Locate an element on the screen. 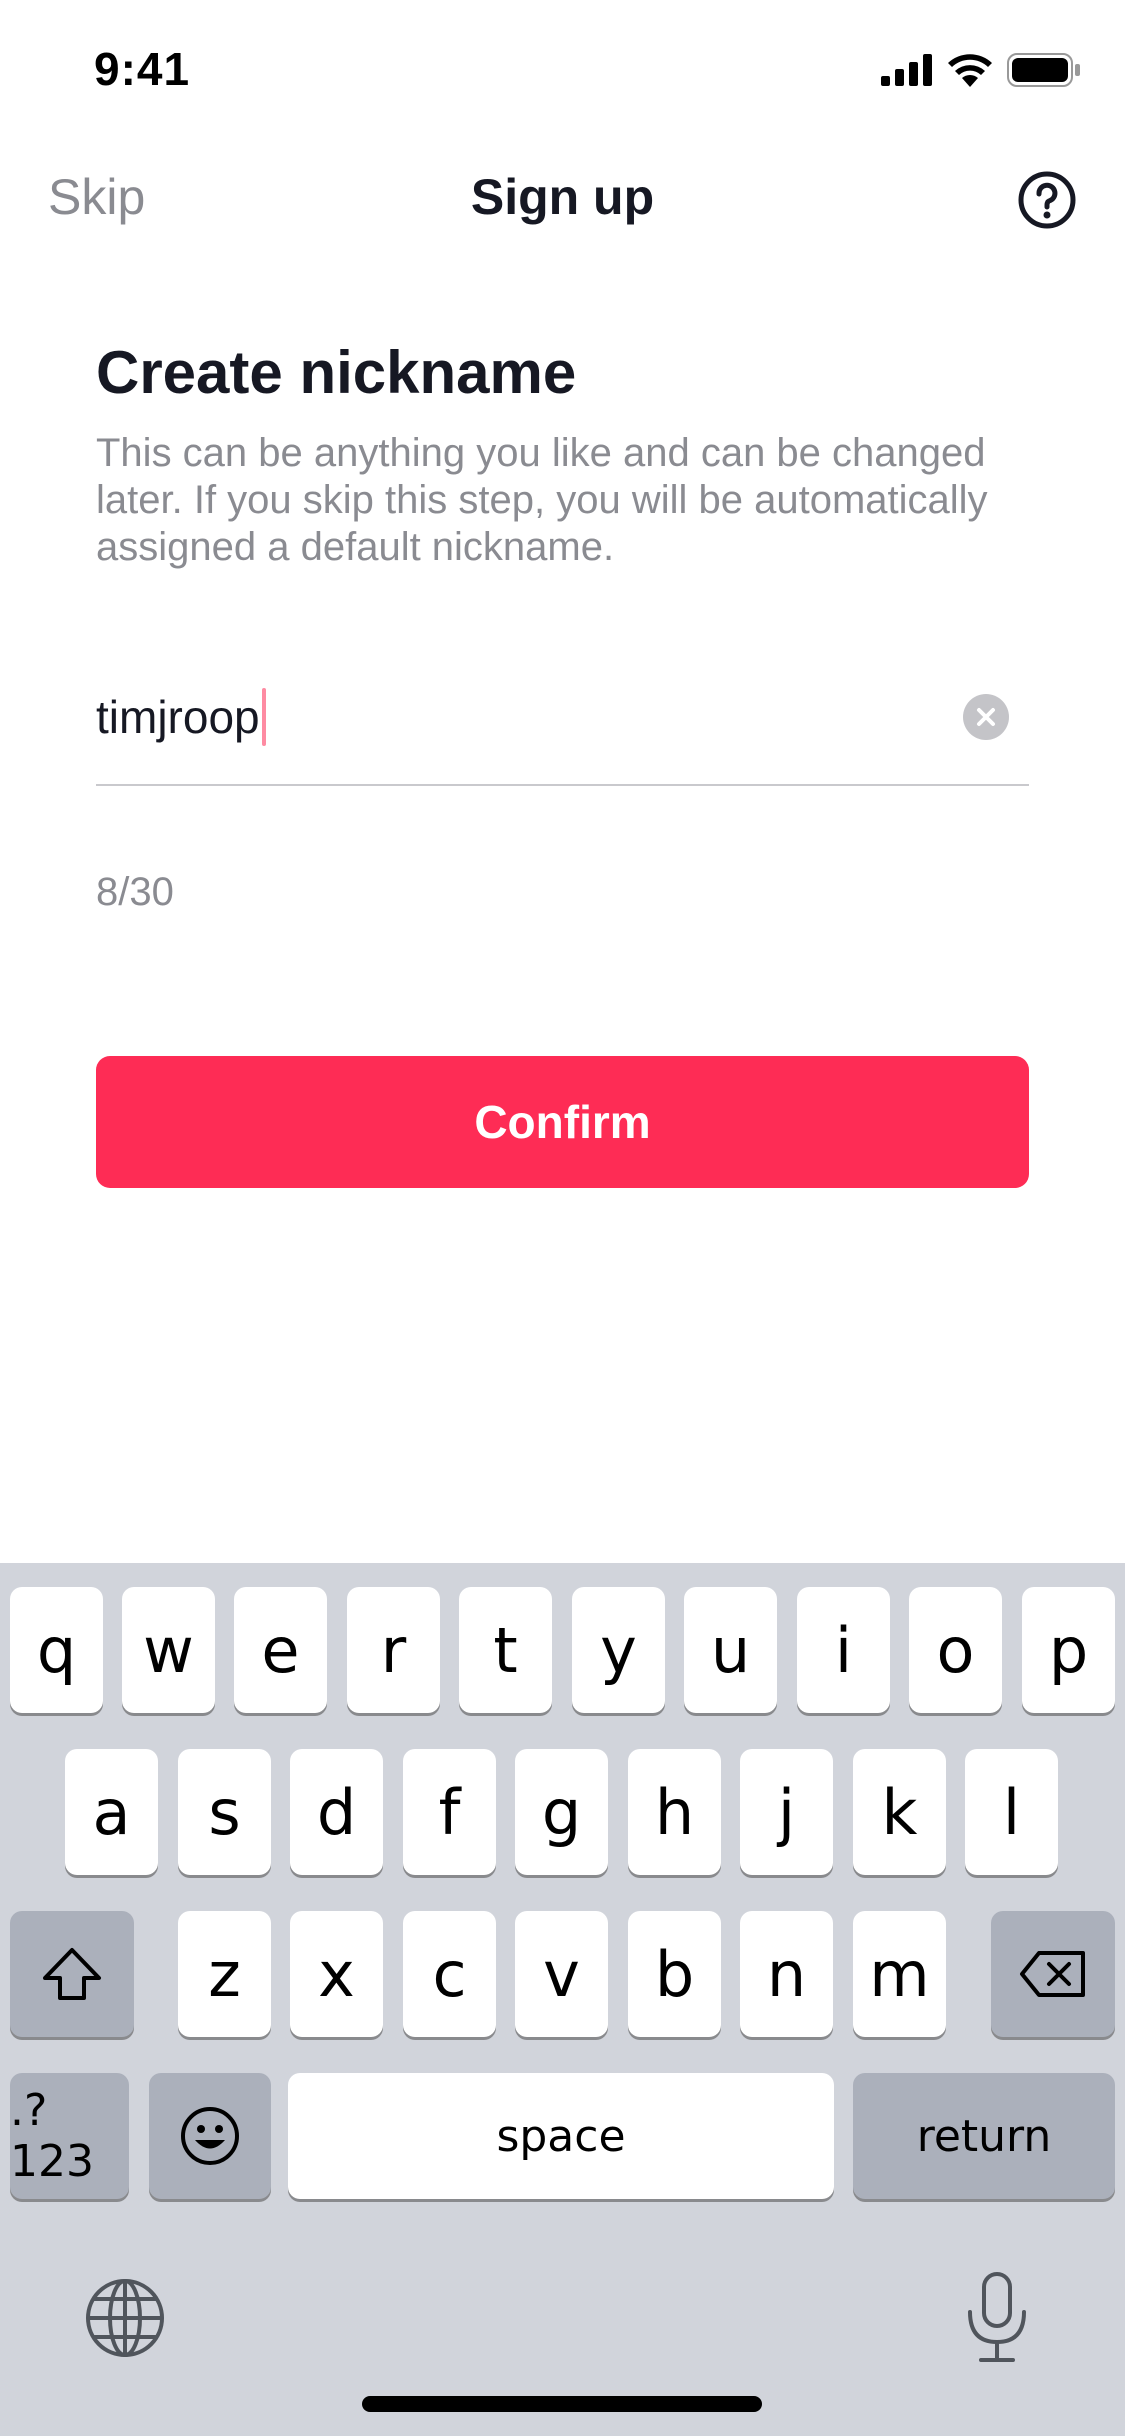  globe-icon is located at coordinates (125, 2318).